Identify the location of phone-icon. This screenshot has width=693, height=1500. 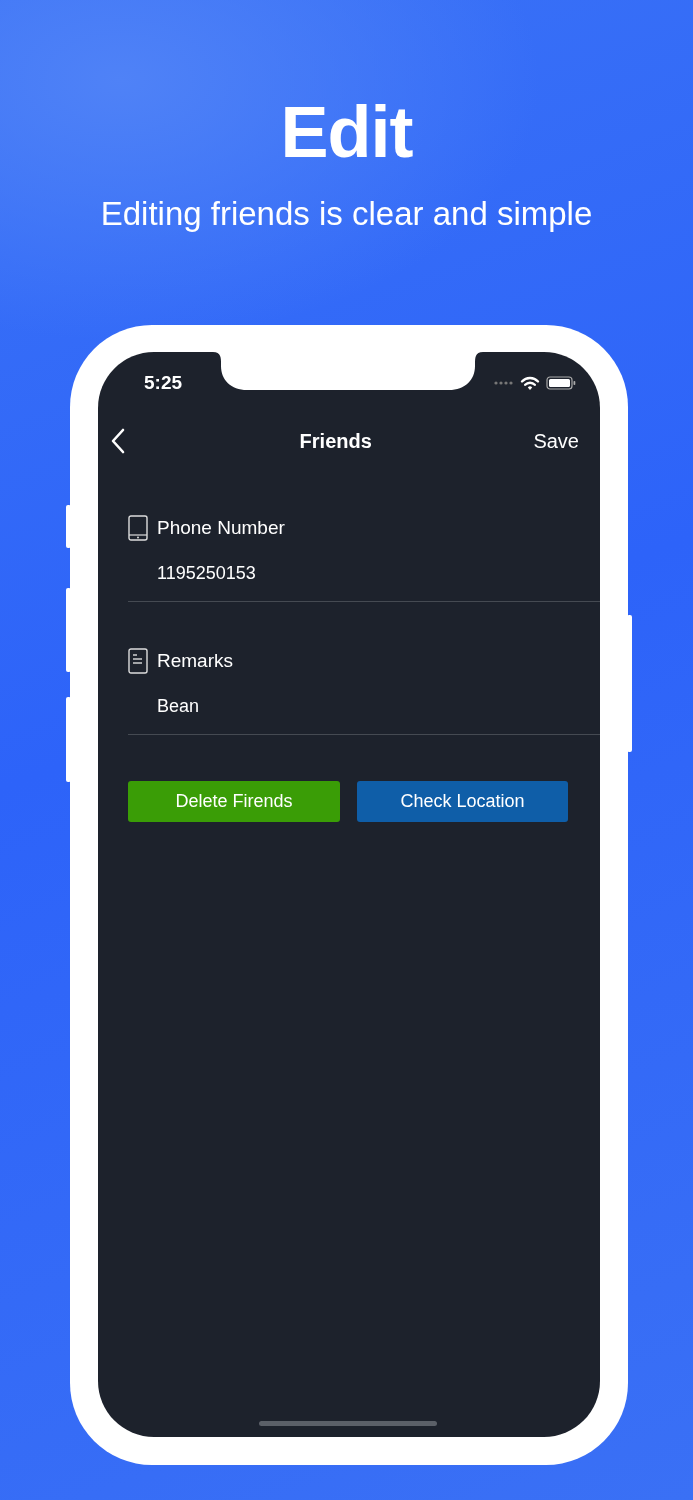
(138, 528).